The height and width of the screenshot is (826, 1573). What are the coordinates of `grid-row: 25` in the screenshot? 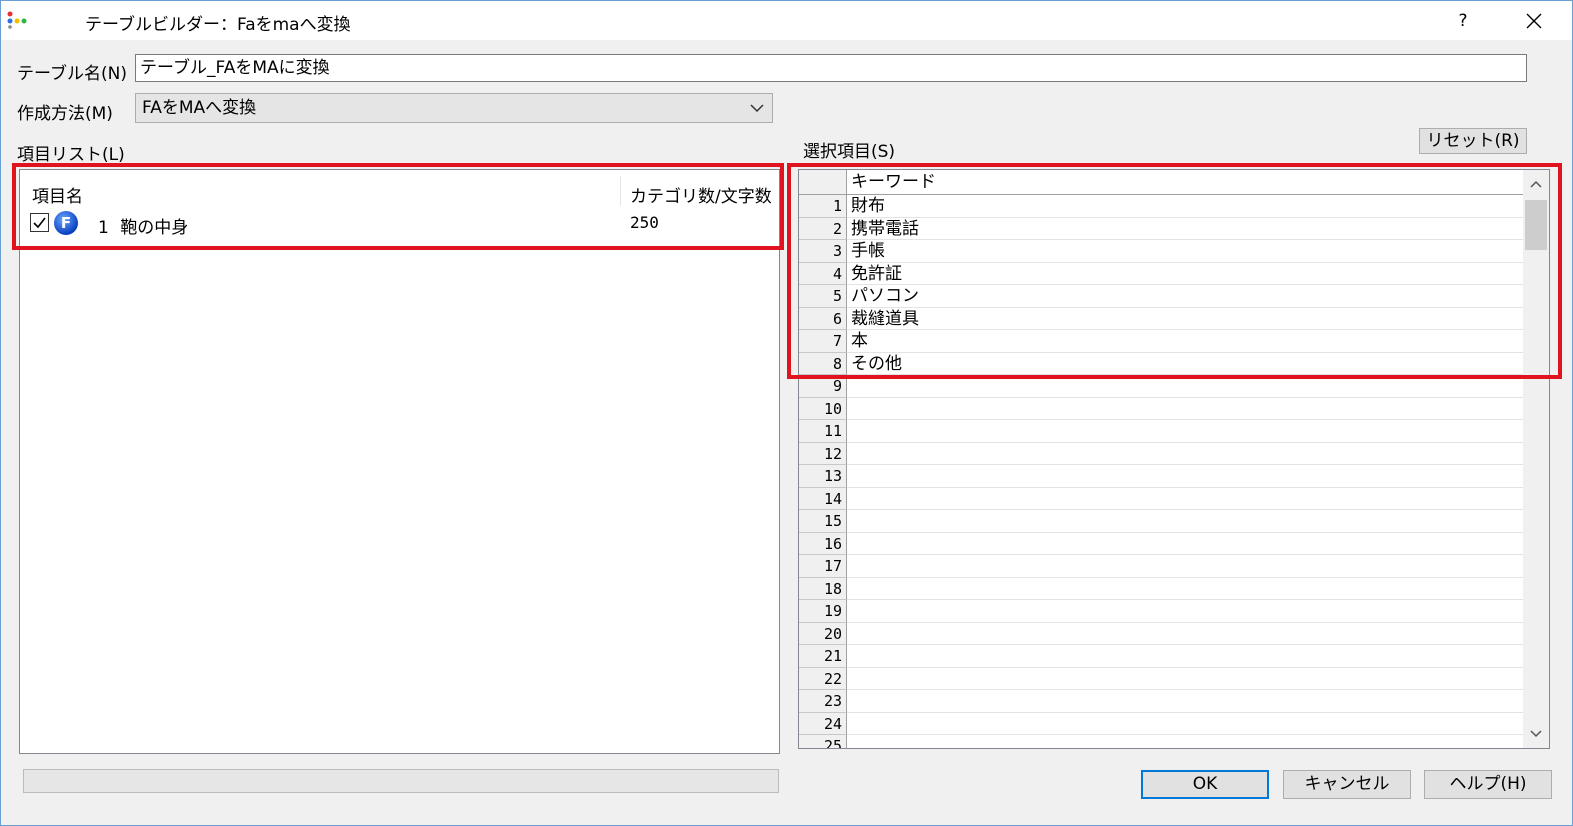 It's located at (1161, 741).